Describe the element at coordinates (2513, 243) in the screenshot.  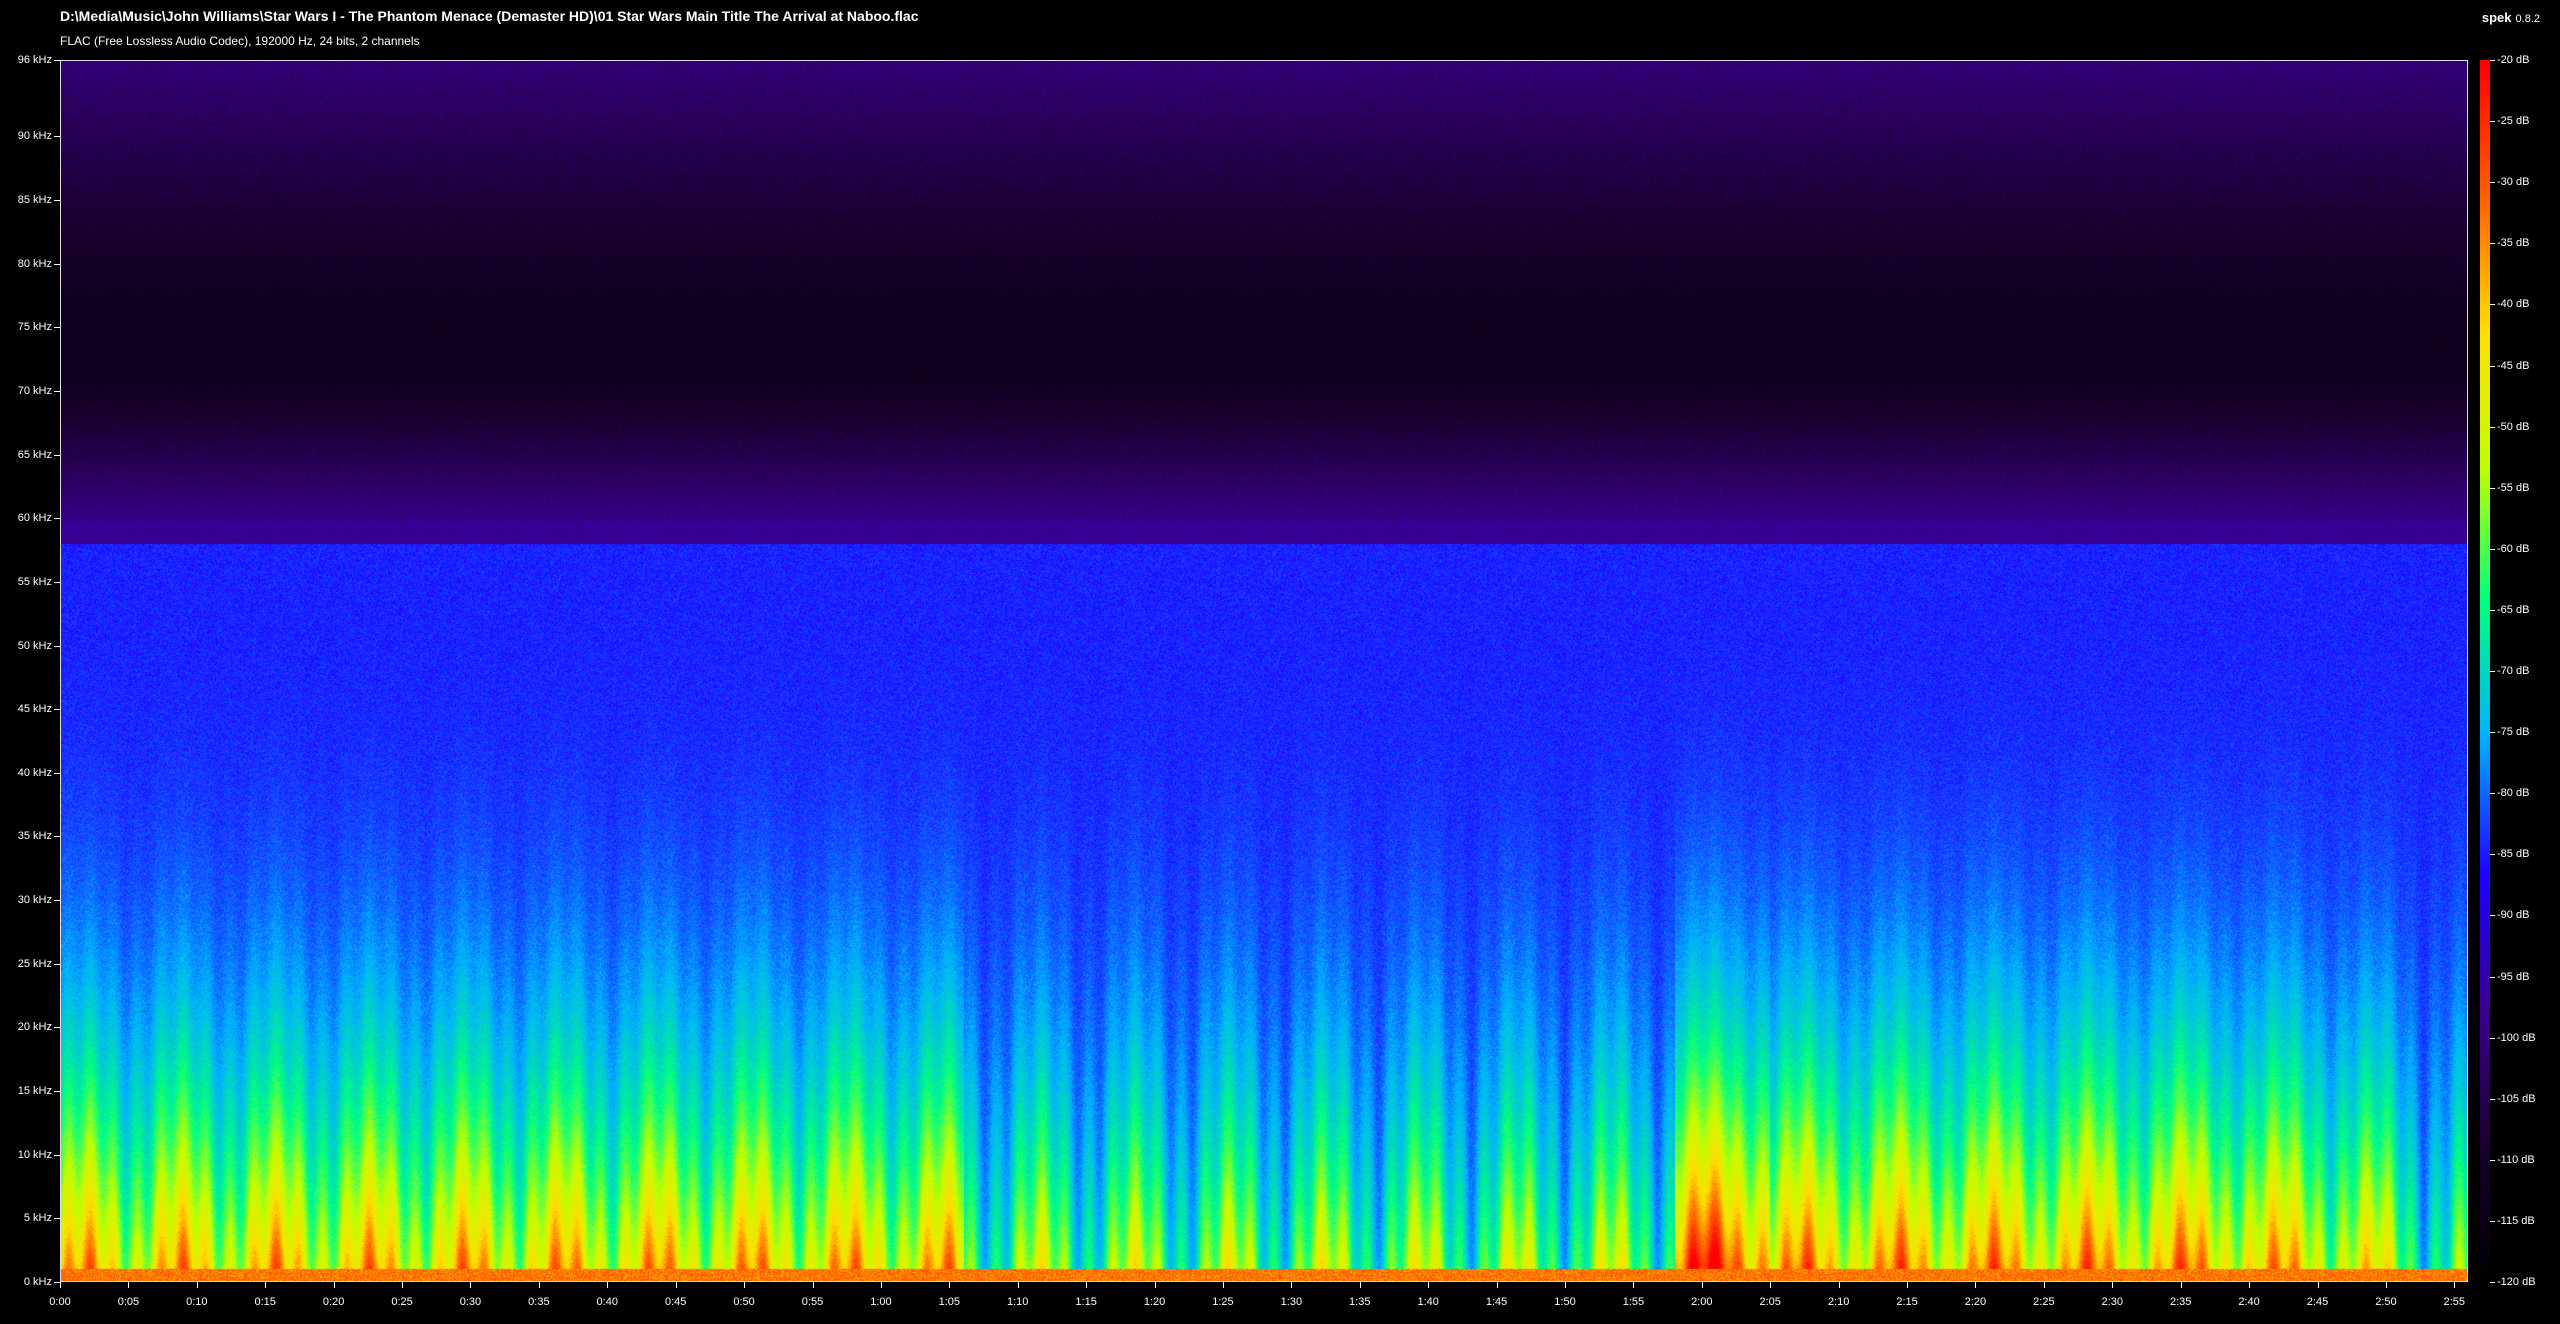
I see `colorbar-label: -35 dB` at that location.